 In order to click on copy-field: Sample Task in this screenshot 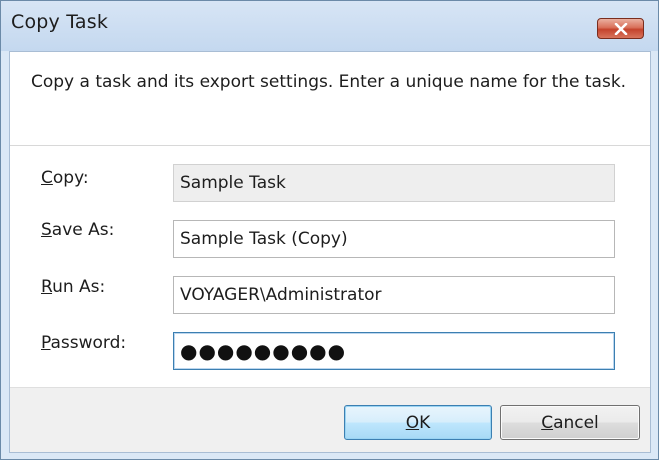, I will do `click(394, 183)`.